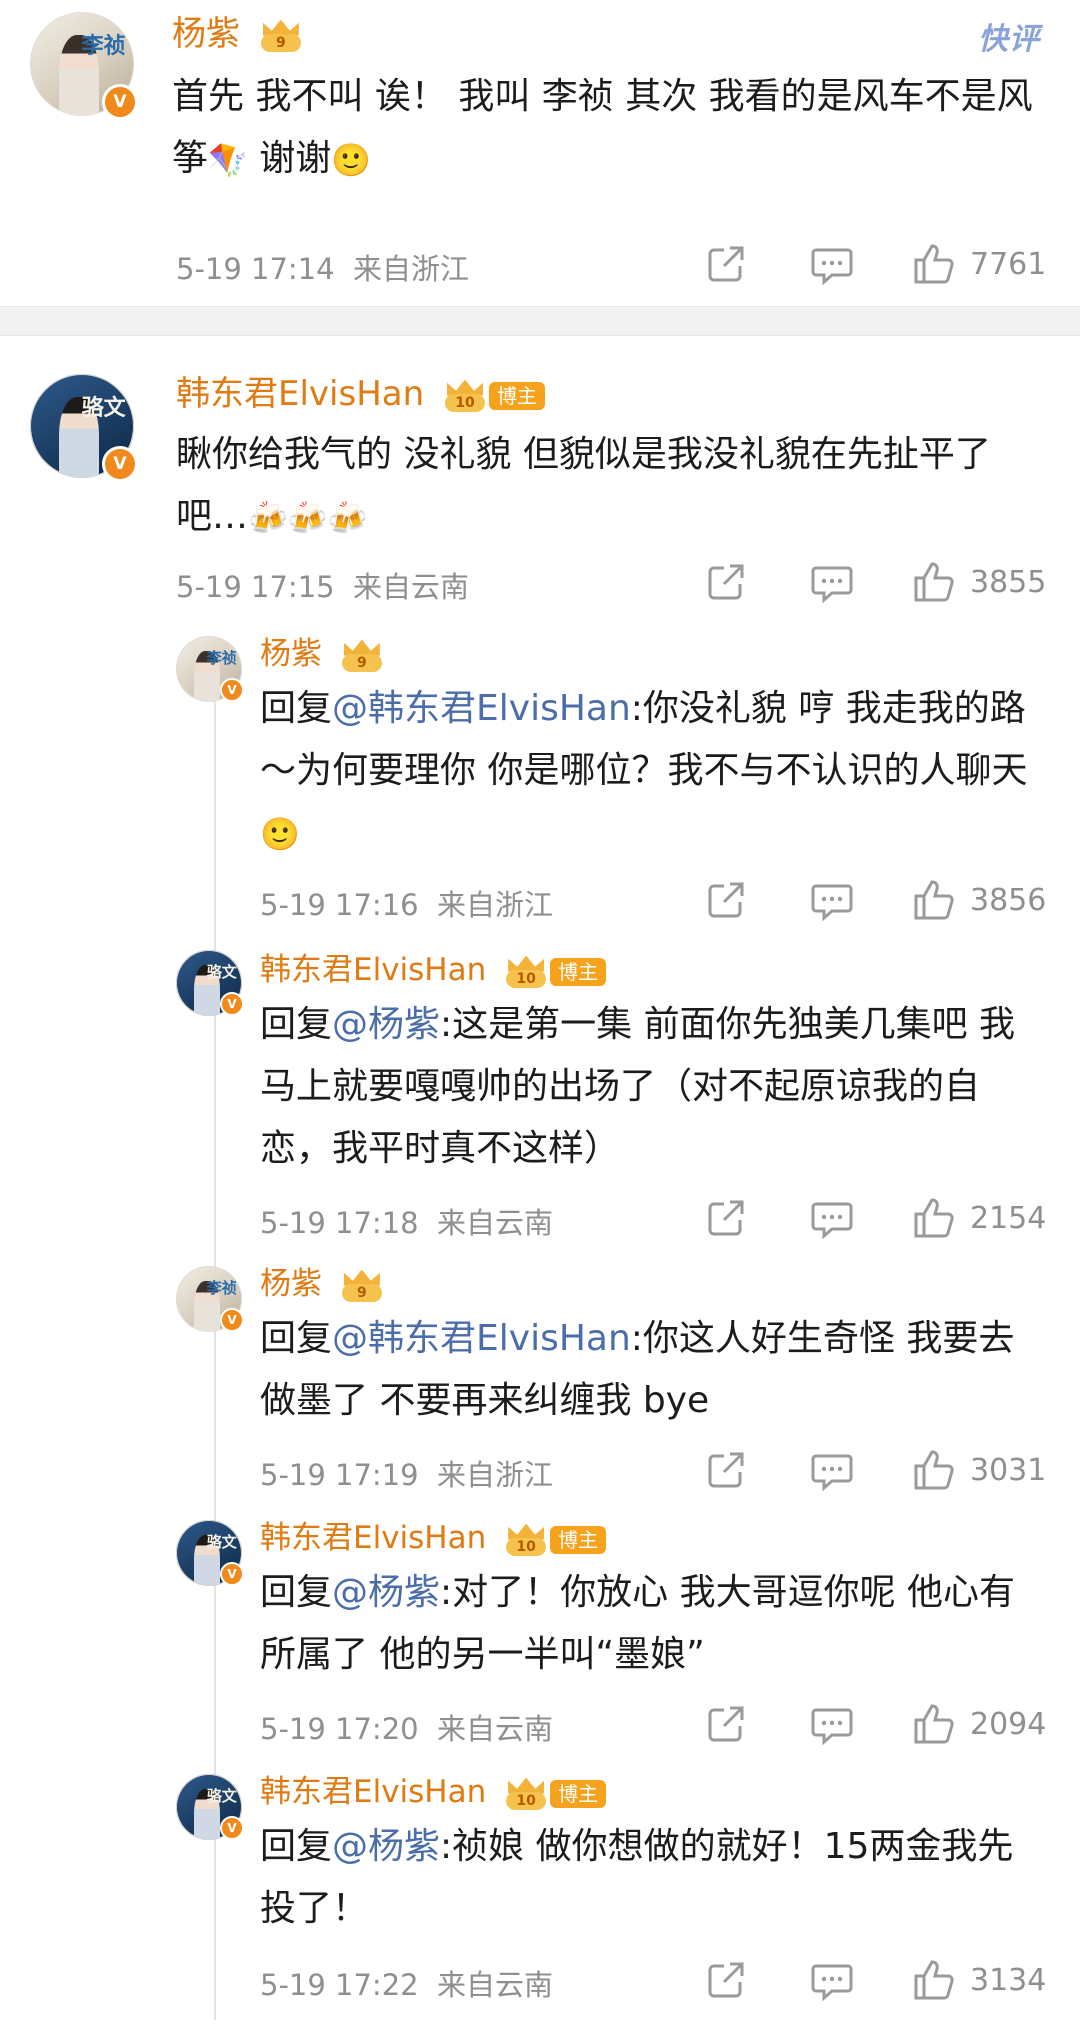  I want to click on reply-meta: 5-19 17:16 来自浙江, so click(406, 903).